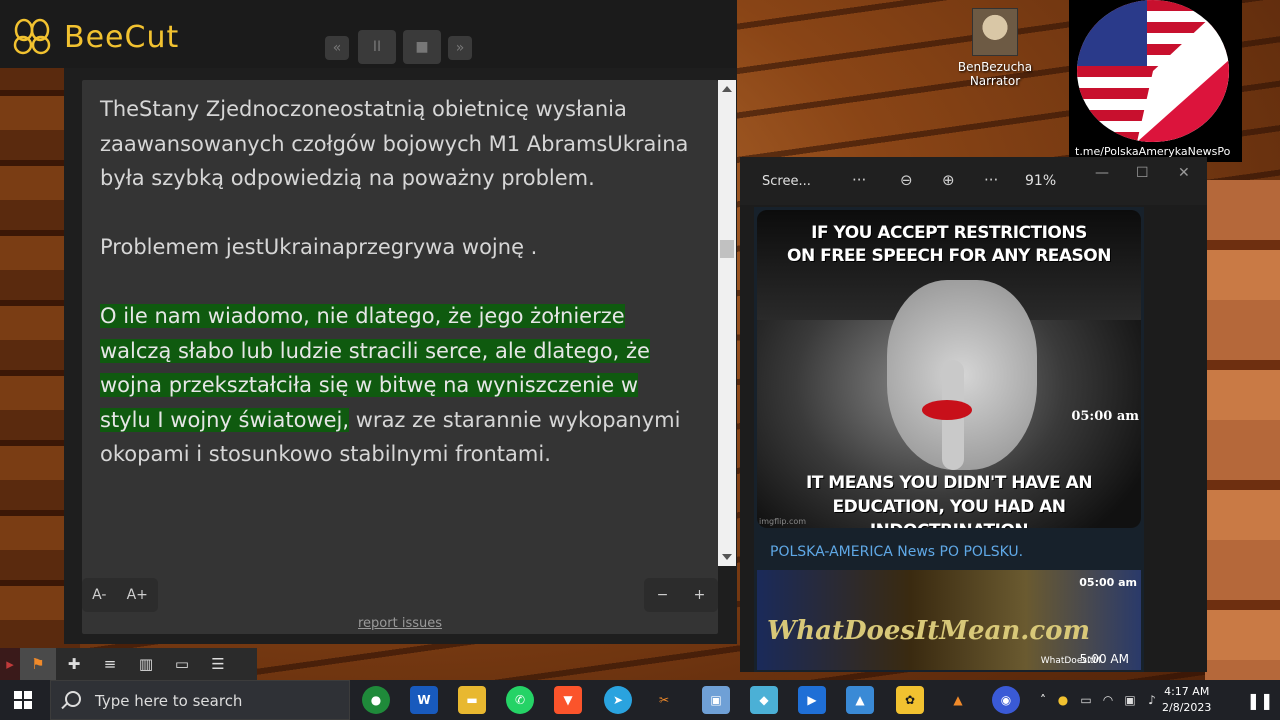  Describe the element at coordinates (949, 483) in the screenshot. I see `meme-bottom-line1: IT MEANS YOU DIDN'T HAVE AN` at that location.